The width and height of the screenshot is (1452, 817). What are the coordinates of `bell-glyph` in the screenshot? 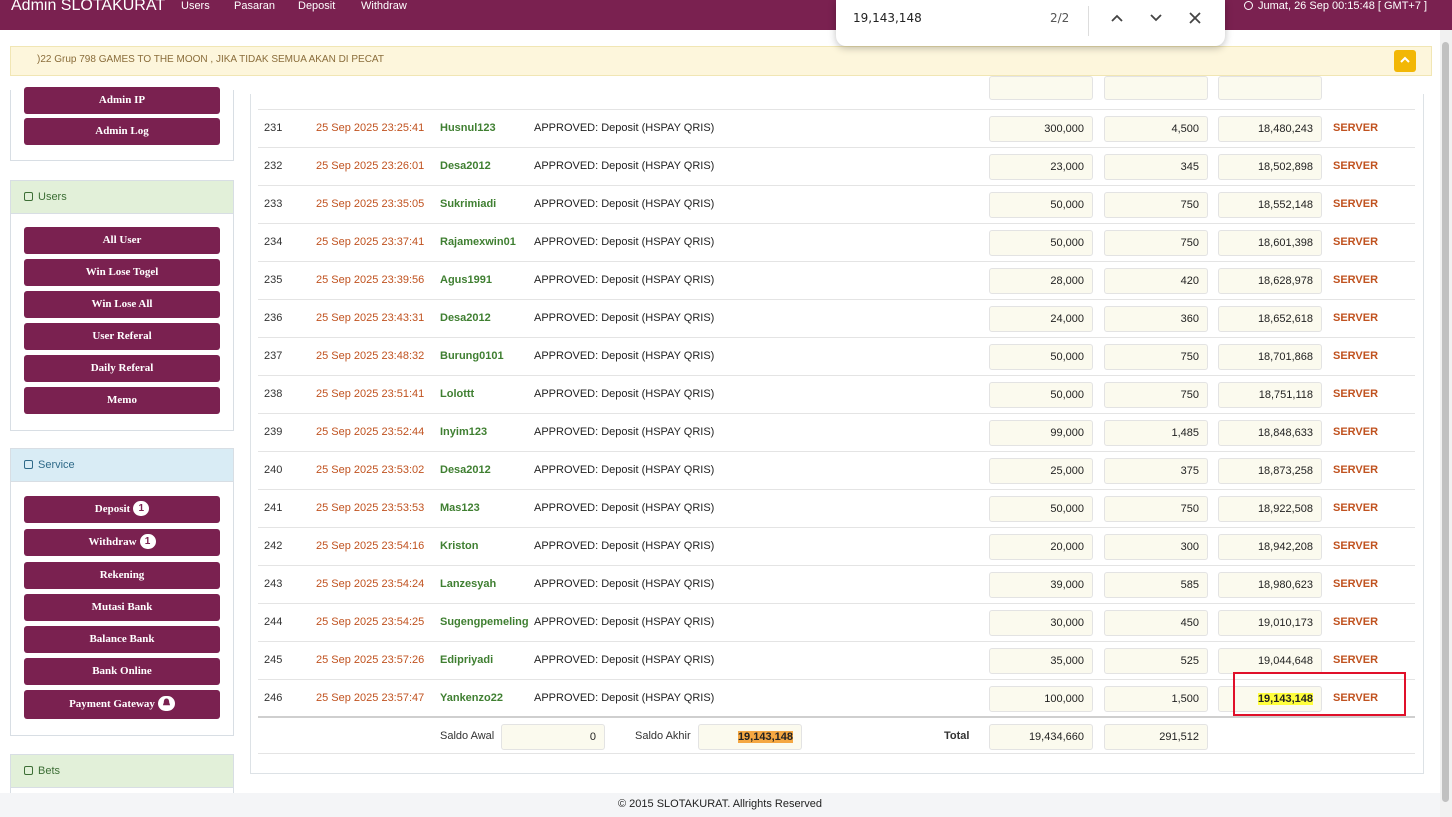 It's located at (166, 702).